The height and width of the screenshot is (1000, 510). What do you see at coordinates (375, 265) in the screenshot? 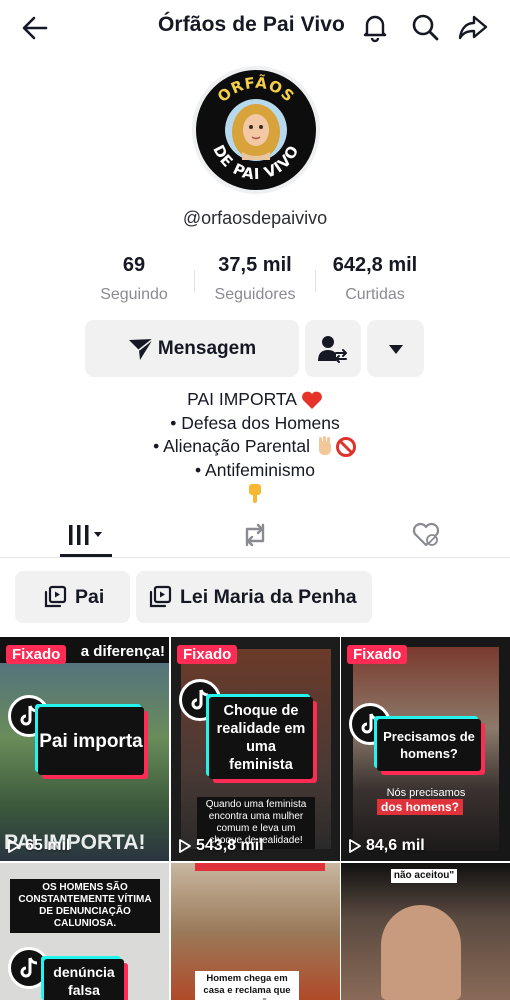
I see `stat-value: 642,8 mil` at bounding box center [375, 265].